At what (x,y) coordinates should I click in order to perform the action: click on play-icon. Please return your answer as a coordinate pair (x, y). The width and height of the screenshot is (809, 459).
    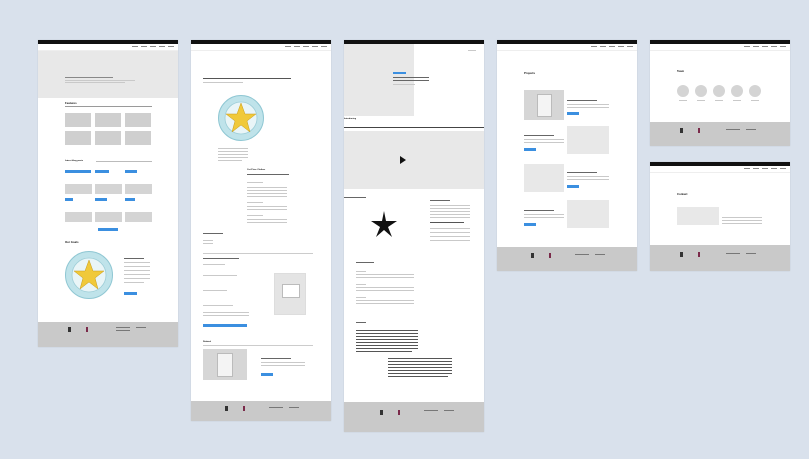
    Looking at the image, I should click on (403, 160).